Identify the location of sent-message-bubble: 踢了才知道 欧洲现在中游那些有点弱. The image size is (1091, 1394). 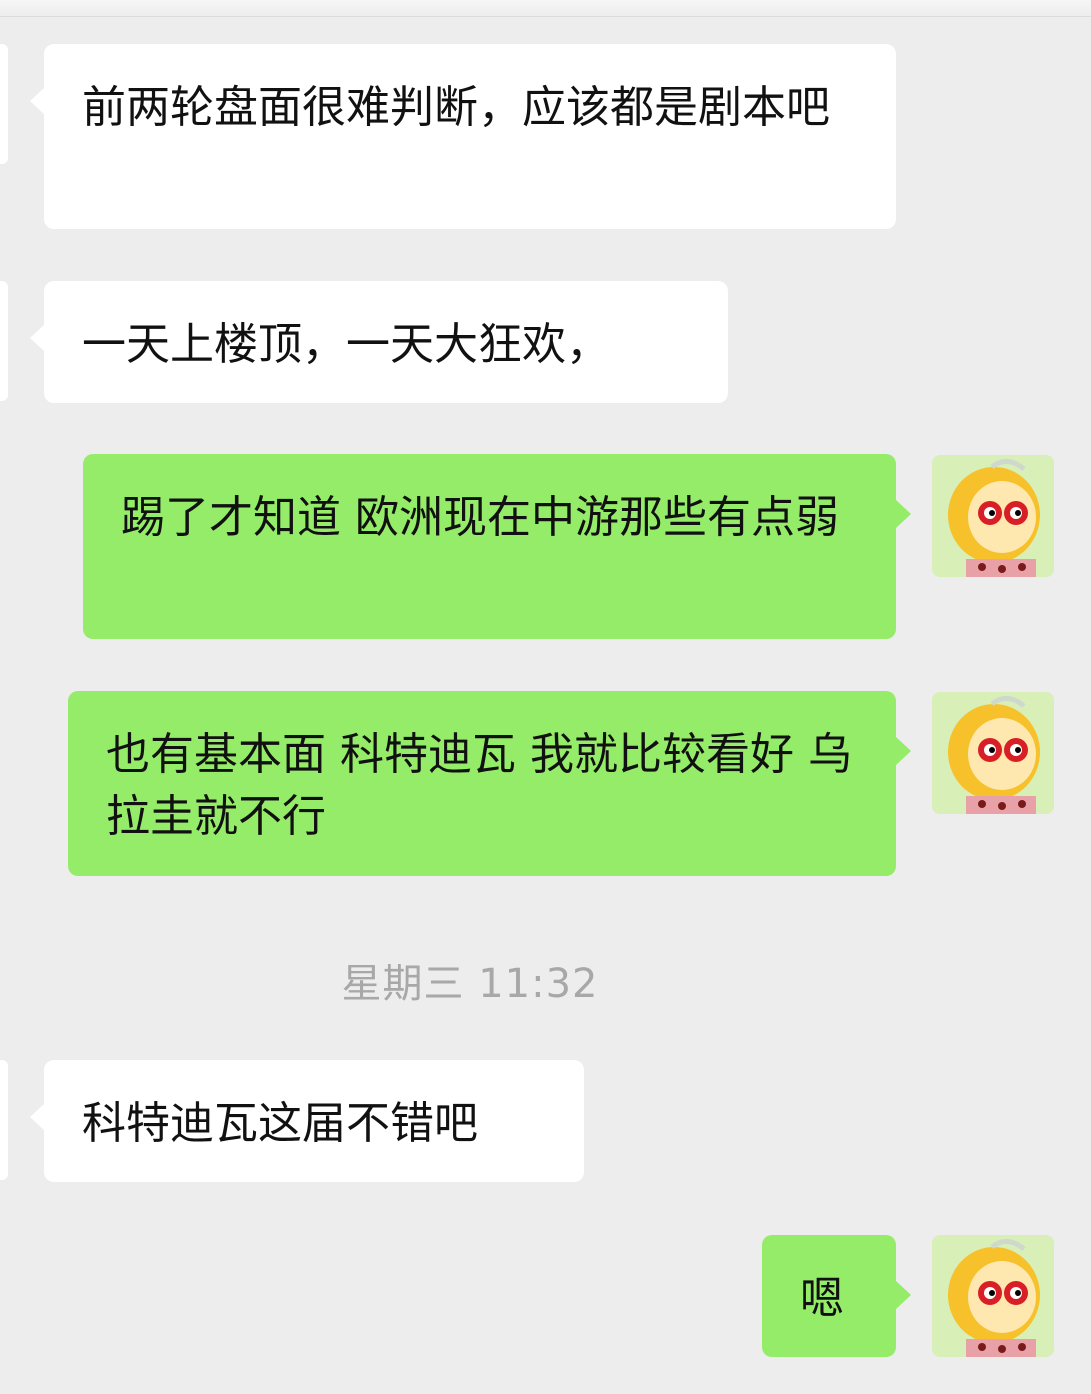
(497, 546).